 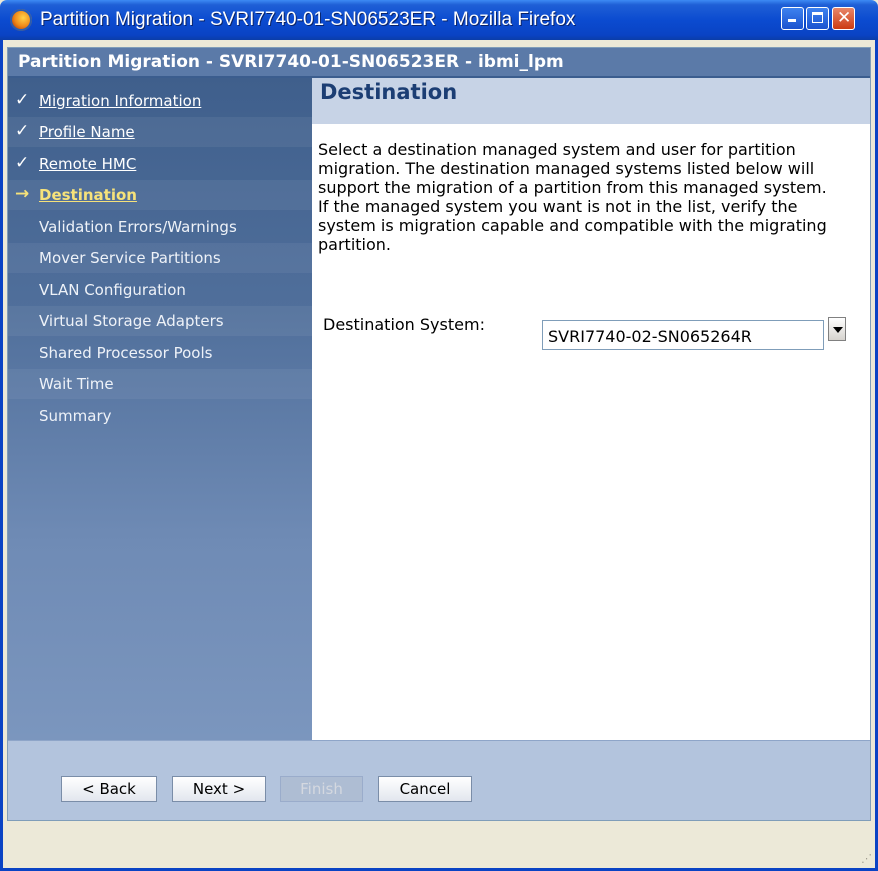 I want to click on maximize-icon, so click(x=817, y=17).